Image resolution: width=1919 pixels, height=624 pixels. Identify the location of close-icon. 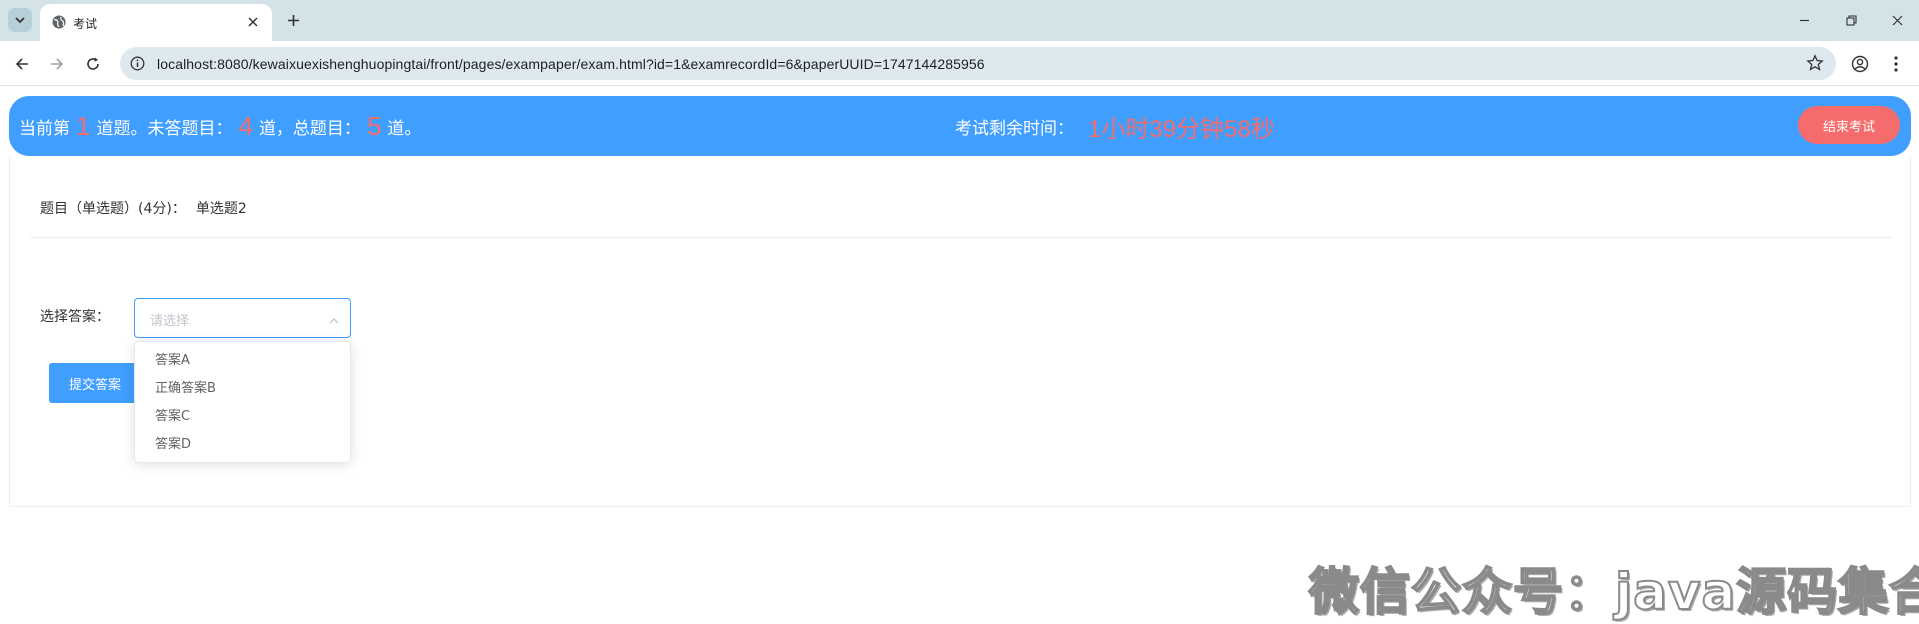
(253, 22).